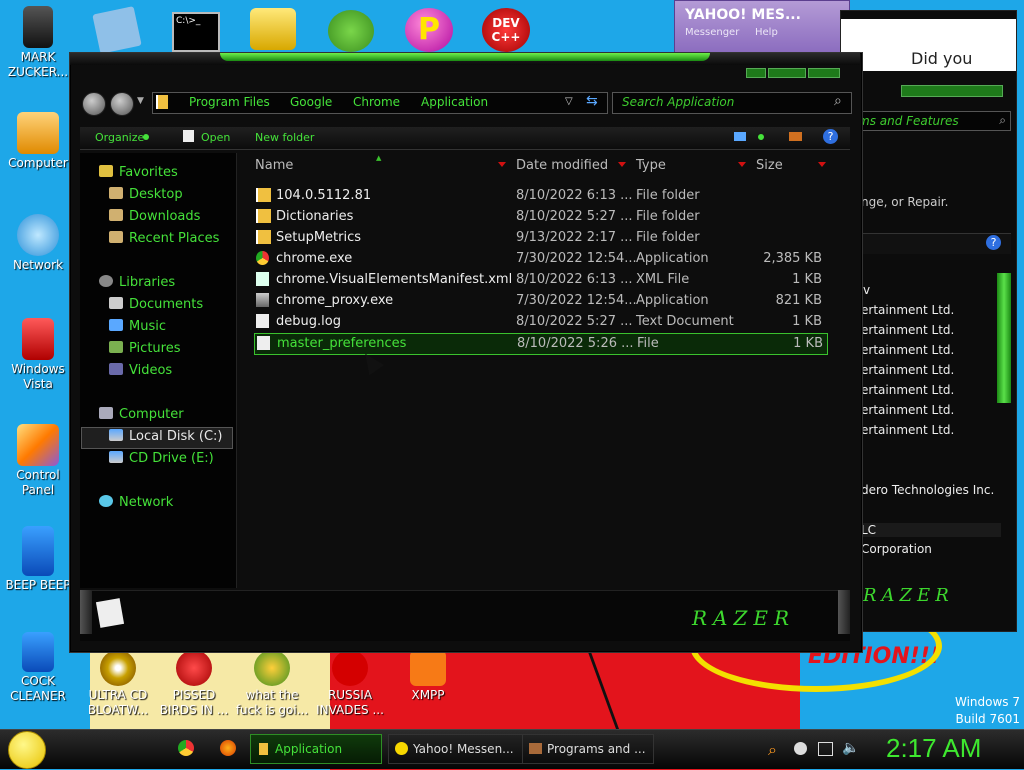  I want to click on nav-computer: Computer, so click(141, 414).